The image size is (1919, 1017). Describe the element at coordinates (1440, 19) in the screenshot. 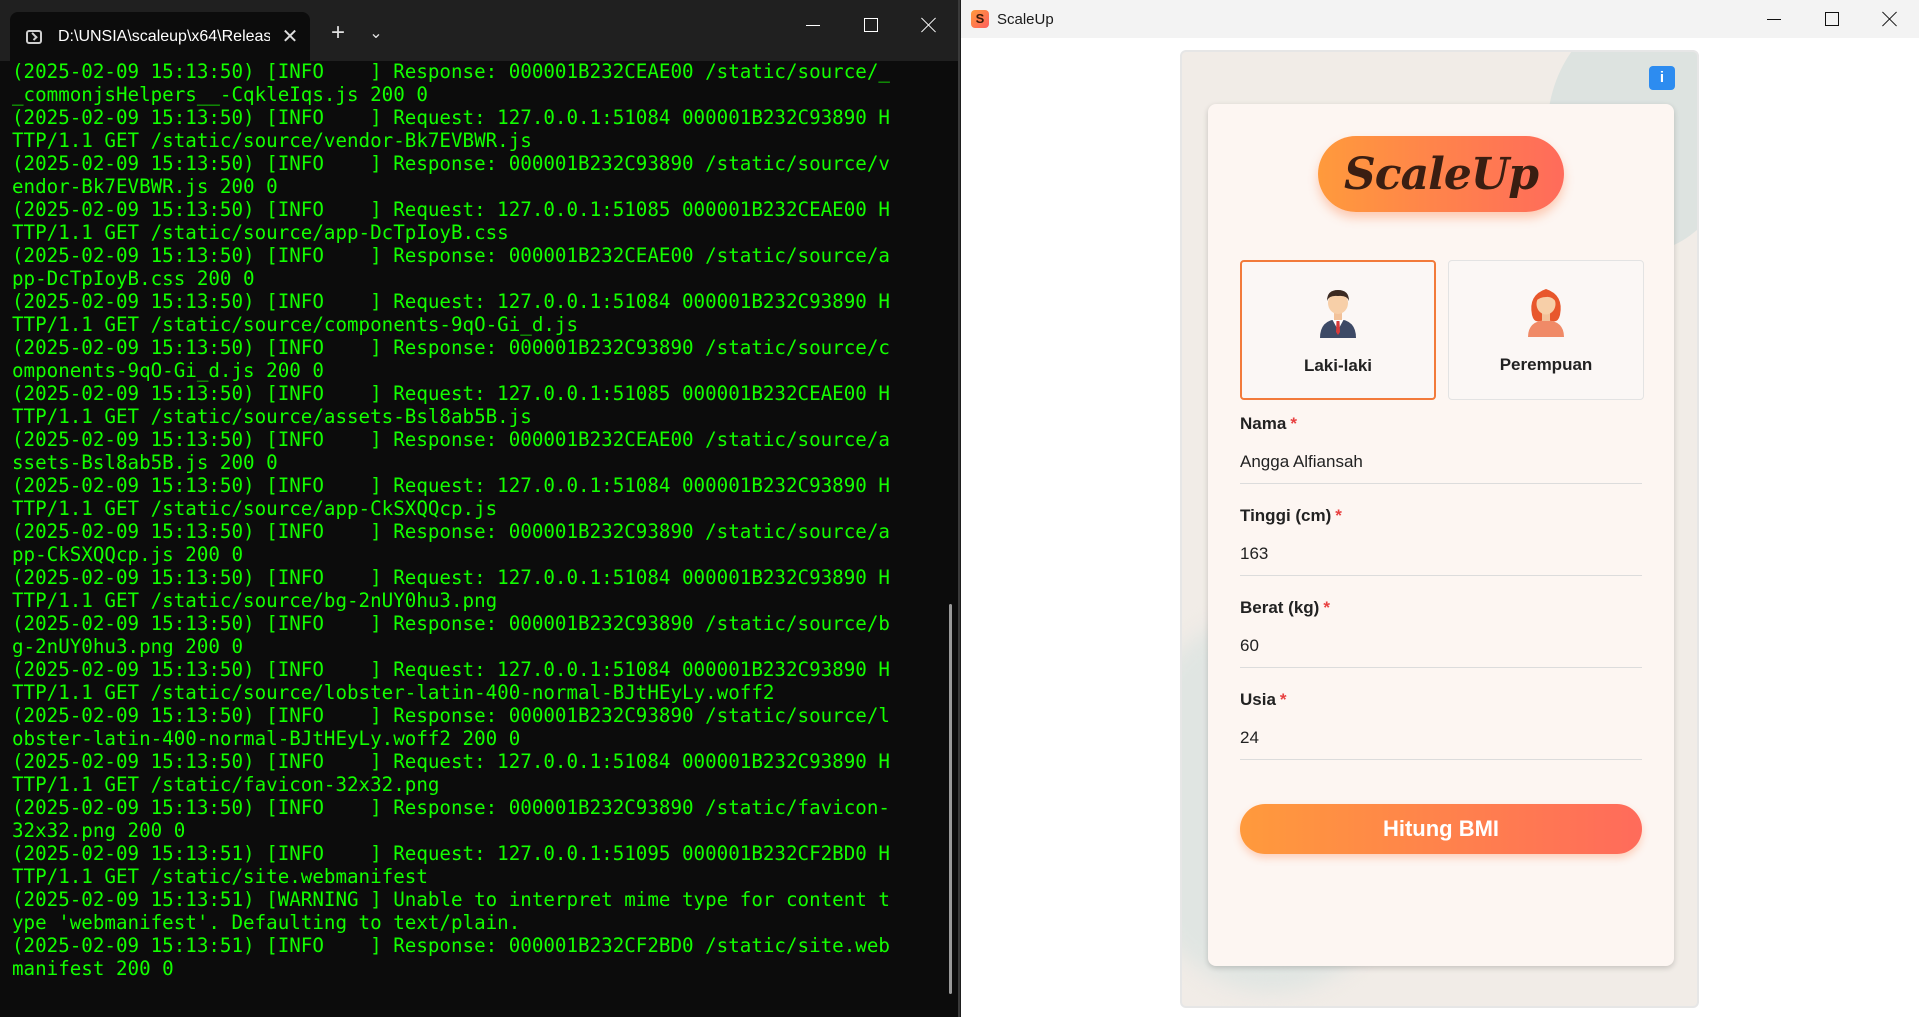

I see `app-titlebar: S ScaleUp` at that location.